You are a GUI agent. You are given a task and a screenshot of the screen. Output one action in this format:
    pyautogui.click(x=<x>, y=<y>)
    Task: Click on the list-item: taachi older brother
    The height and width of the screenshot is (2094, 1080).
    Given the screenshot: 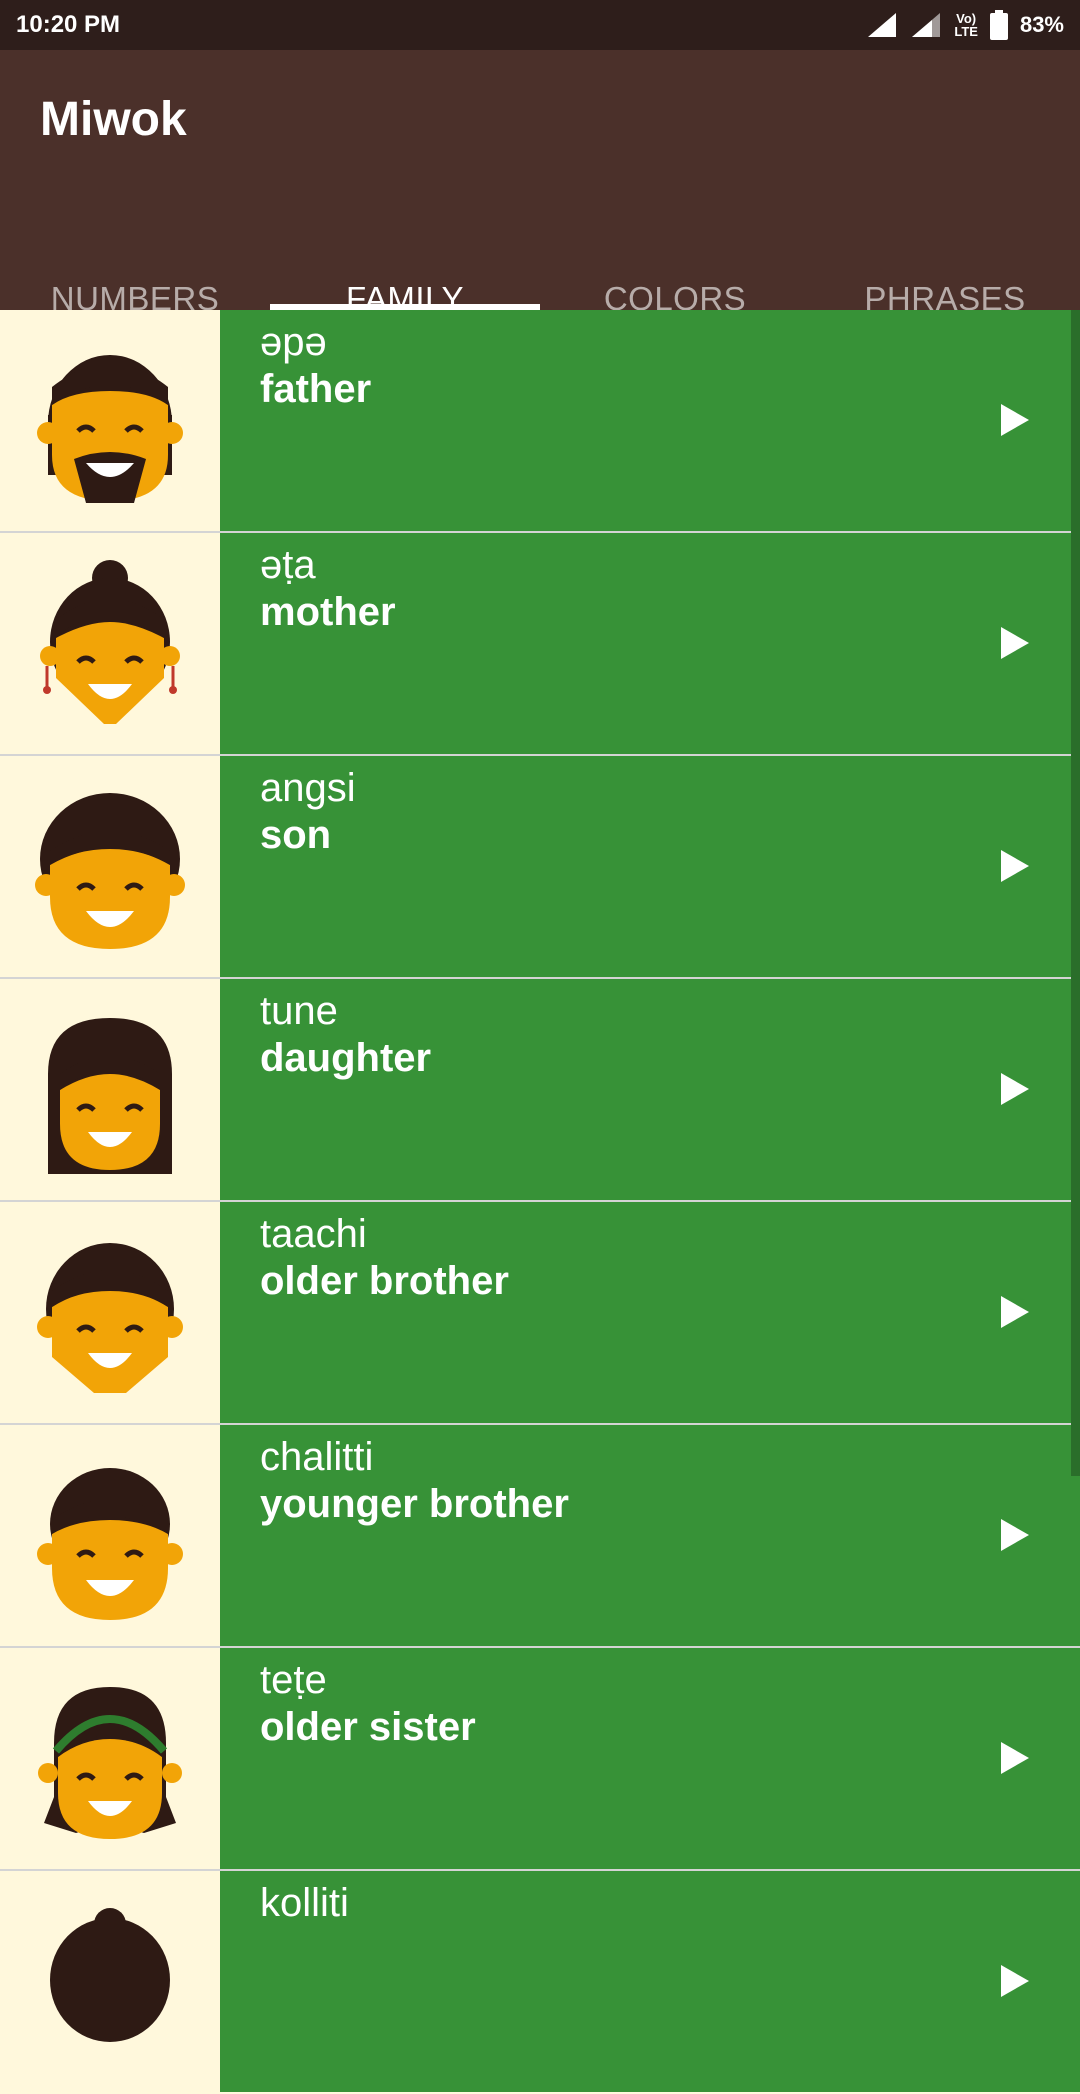 What is the action you would take?
    pyautogui.click(x=540, y=1313)
    